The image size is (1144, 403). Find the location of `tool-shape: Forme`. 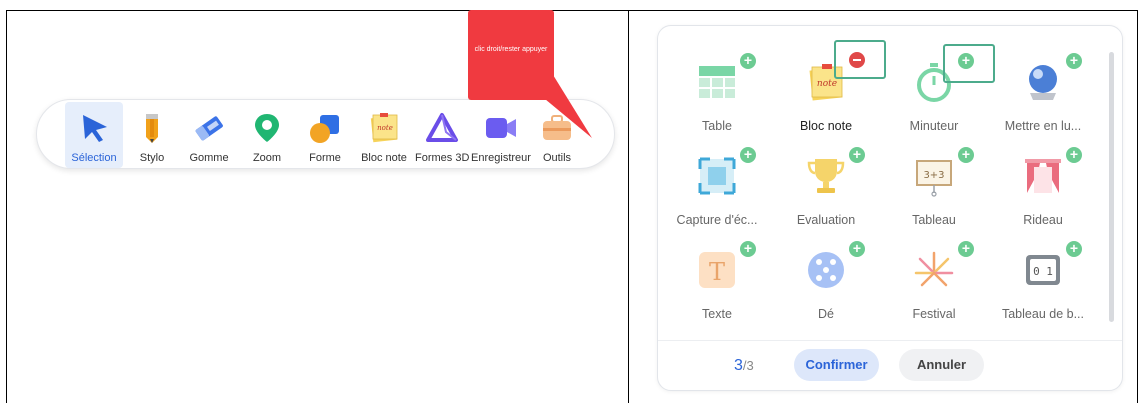

tool-shape: Forme is located at coordinates (325, 135).